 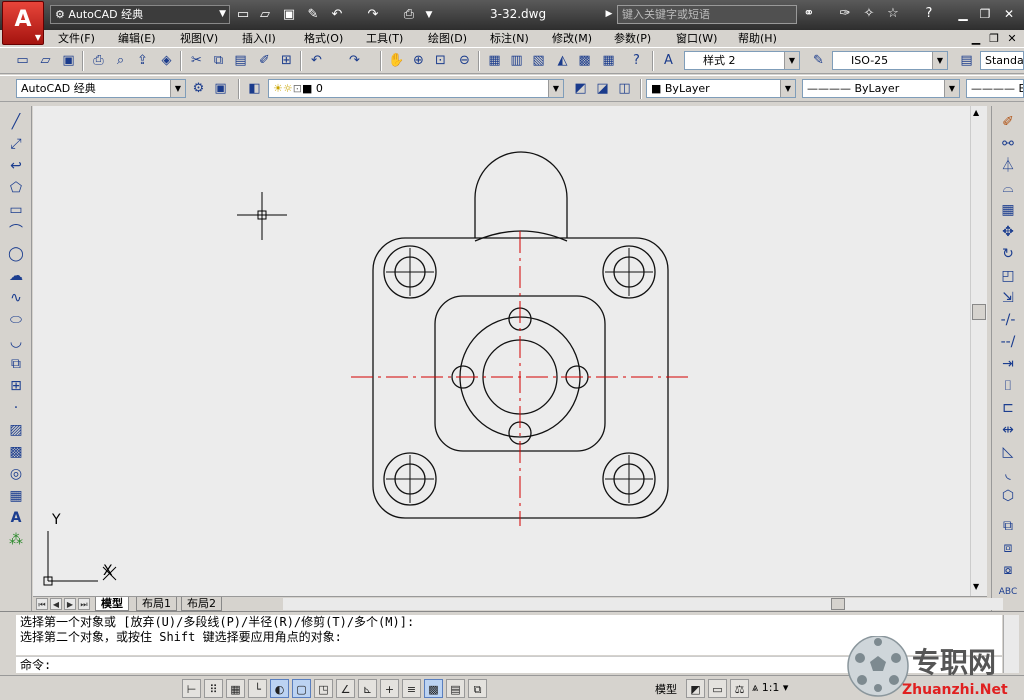 I want to click on tab-layout1: 布局1, so click(x=156, y=604).